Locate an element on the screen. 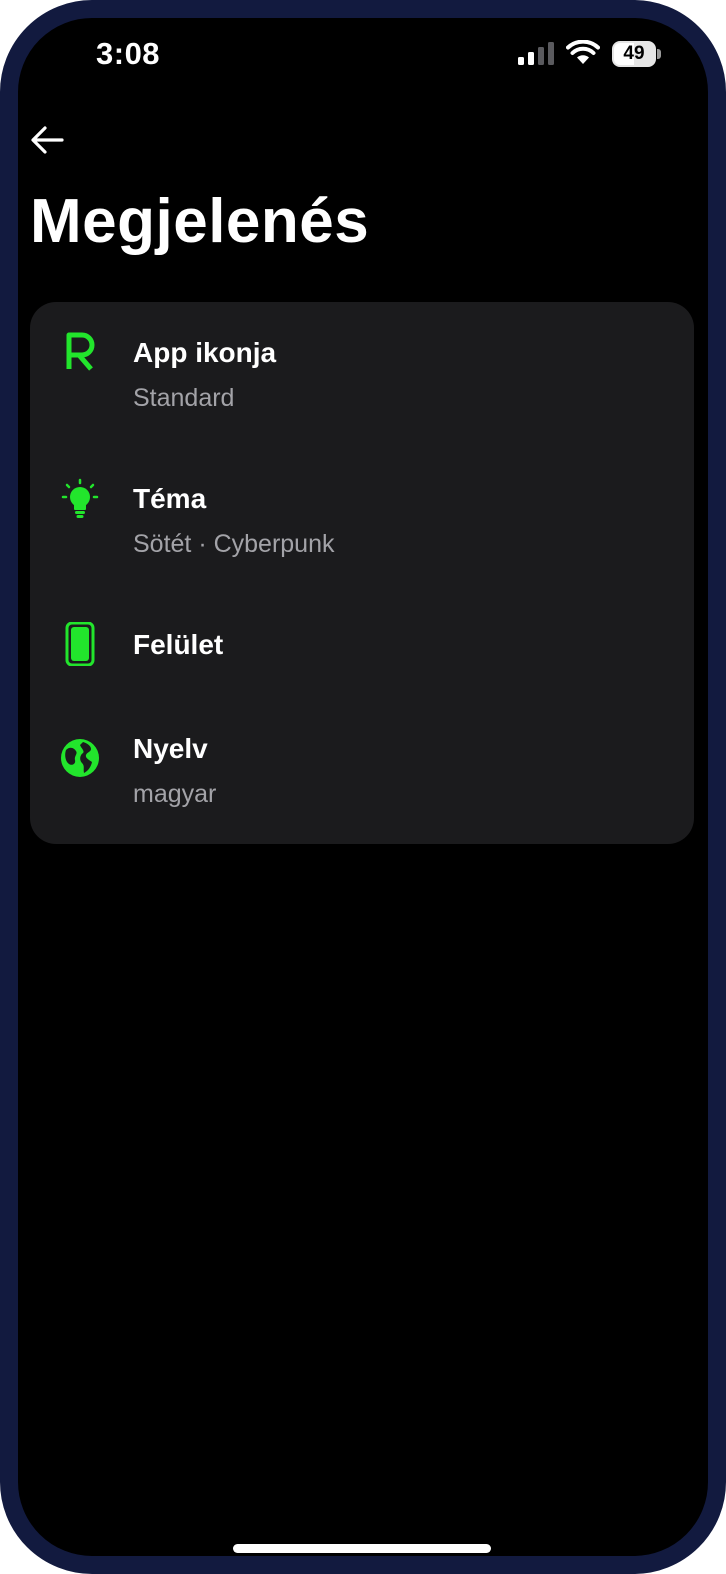 This screenshot has width=726, height=1574. home-indicator is located at coordinates (362, 1548).